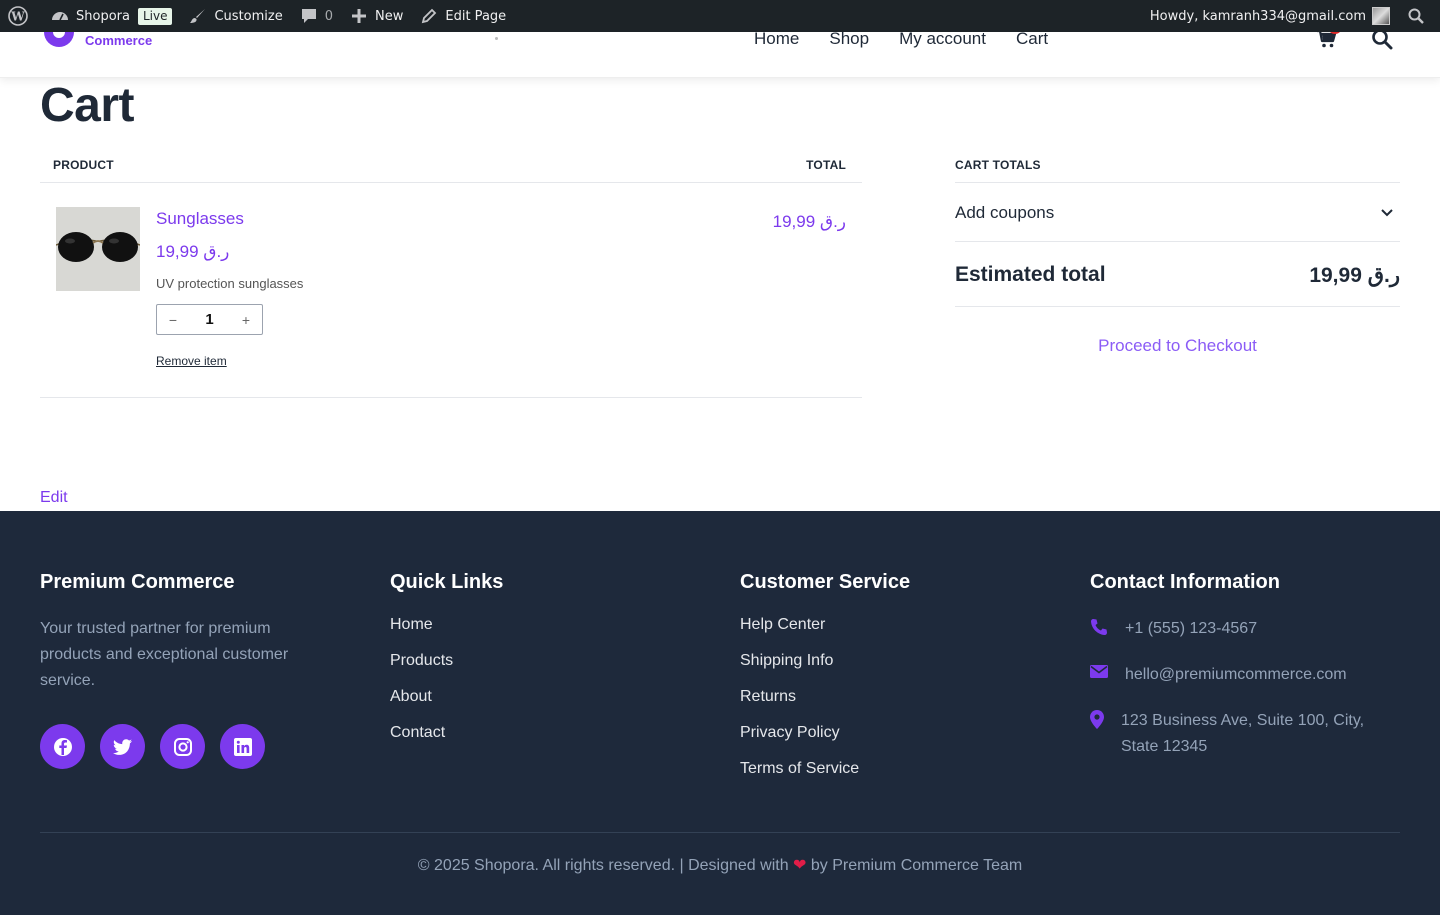  Describe the element at coordinates (191, 361) in the screenshot. I see `remove-item-link: Remove item` at that location.